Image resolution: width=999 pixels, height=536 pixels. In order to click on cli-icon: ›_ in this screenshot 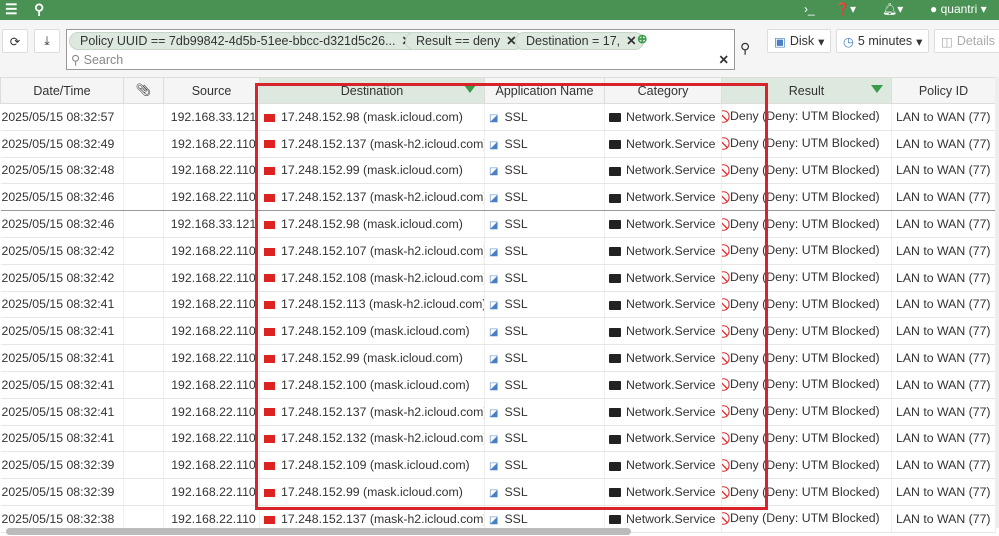, I will do `click(809, 9)`.